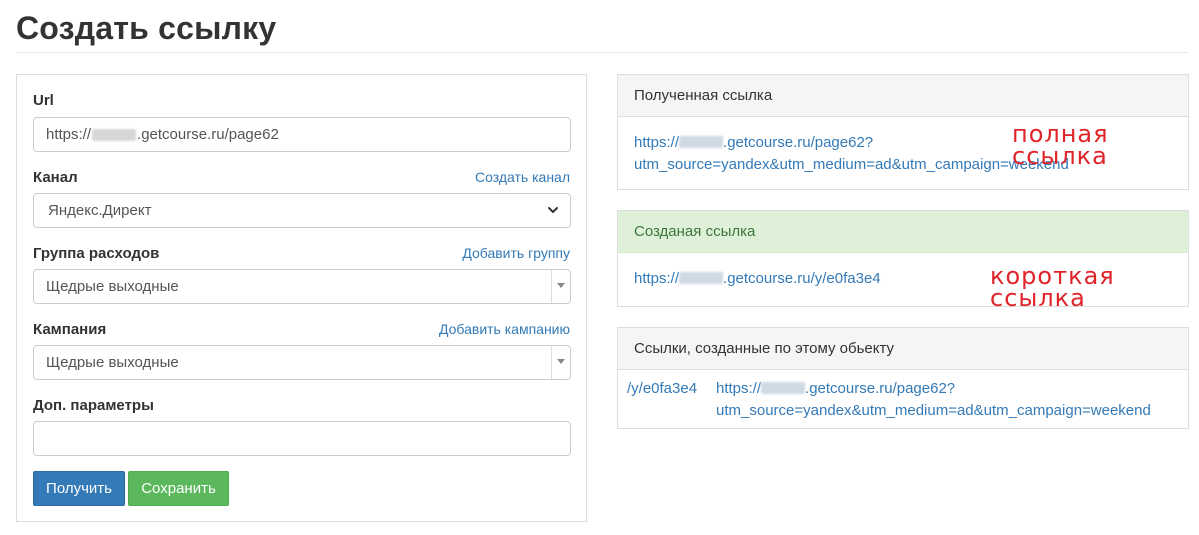  I want to click on url-label: Url, so click(43, 100).